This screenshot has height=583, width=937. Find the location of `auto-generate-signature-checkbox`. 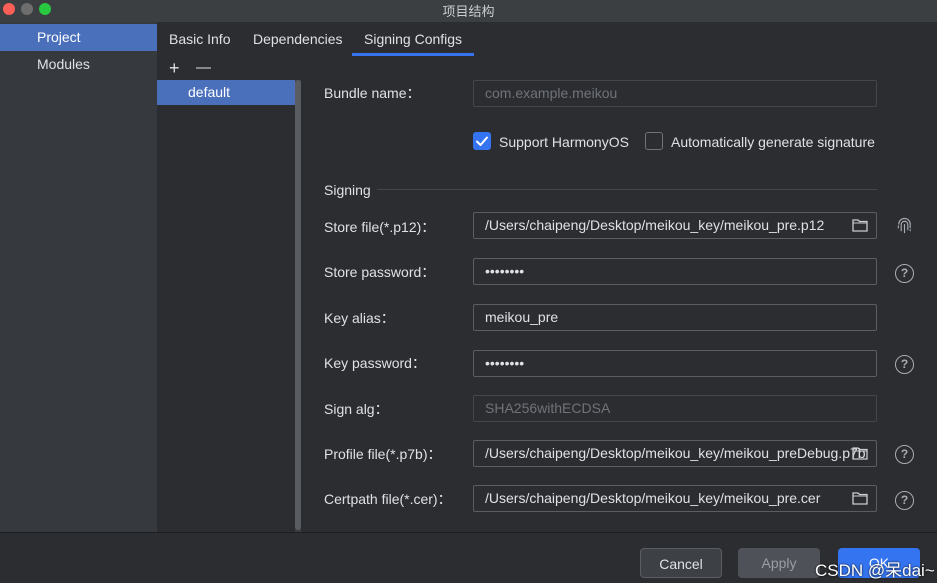

auto-generate-signature-checkbox is located at coordinates (654, 141).